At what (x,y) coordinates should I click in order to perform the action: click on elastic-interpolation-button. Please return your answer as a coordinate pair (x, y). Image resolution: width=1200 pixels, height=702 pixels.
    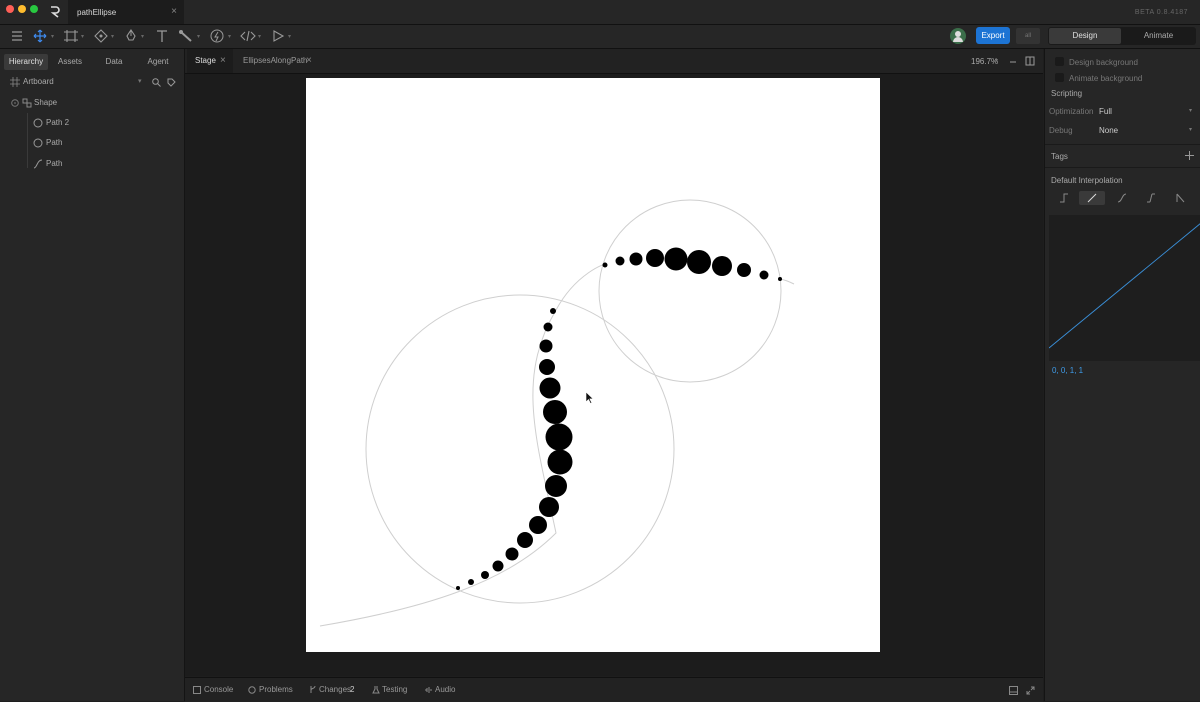
    Looking at the image, I should click on (1151, 198).